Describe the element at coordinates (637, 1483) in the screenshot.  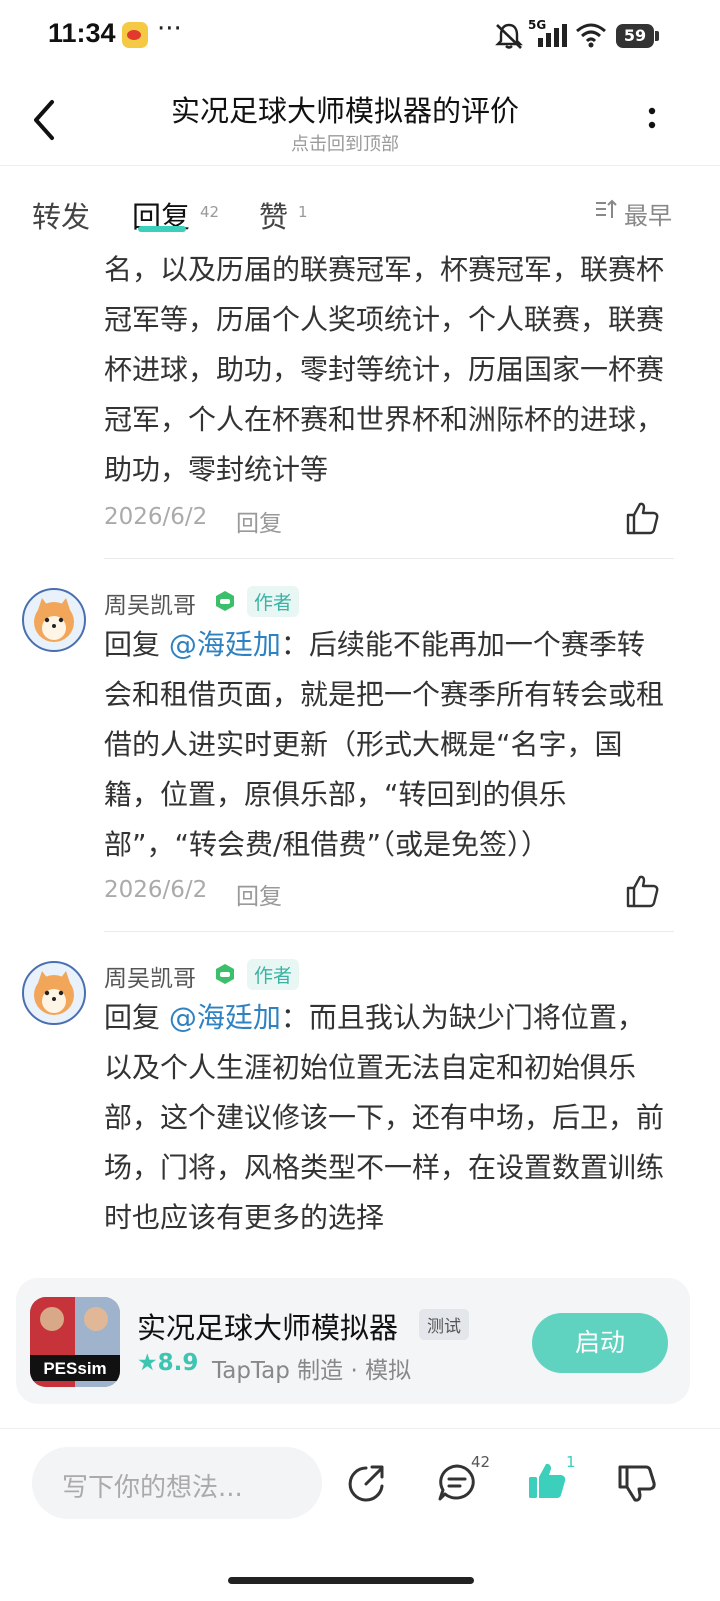
I see `thumbs-down-icon` at that location.